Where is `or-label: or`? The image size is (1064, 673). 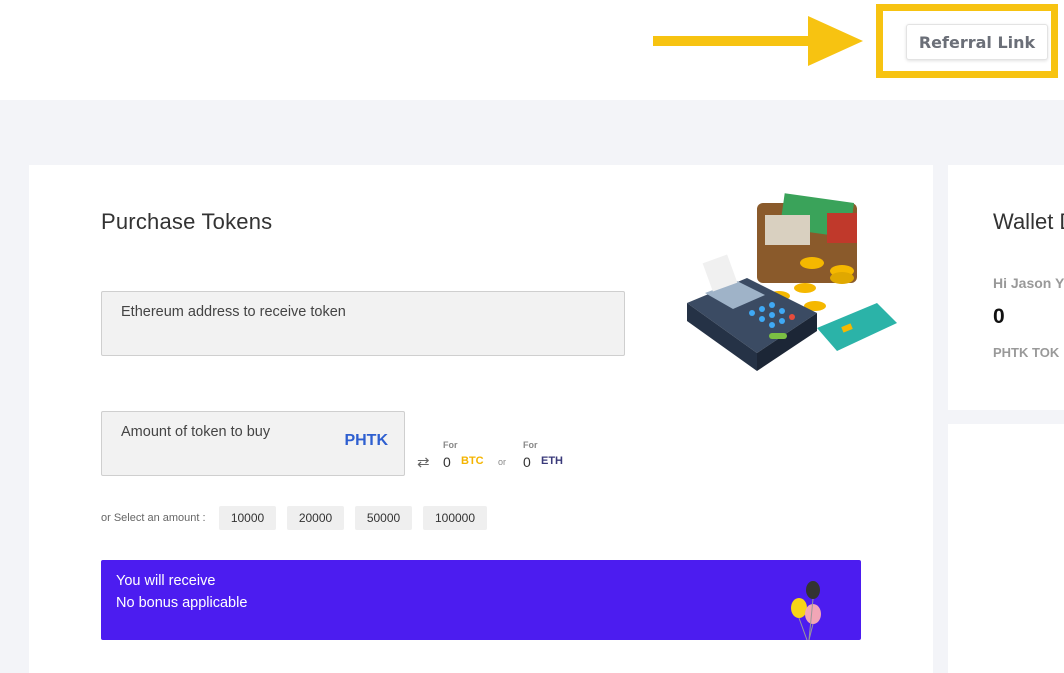 or-label: or is located at coordinates (502, 462).